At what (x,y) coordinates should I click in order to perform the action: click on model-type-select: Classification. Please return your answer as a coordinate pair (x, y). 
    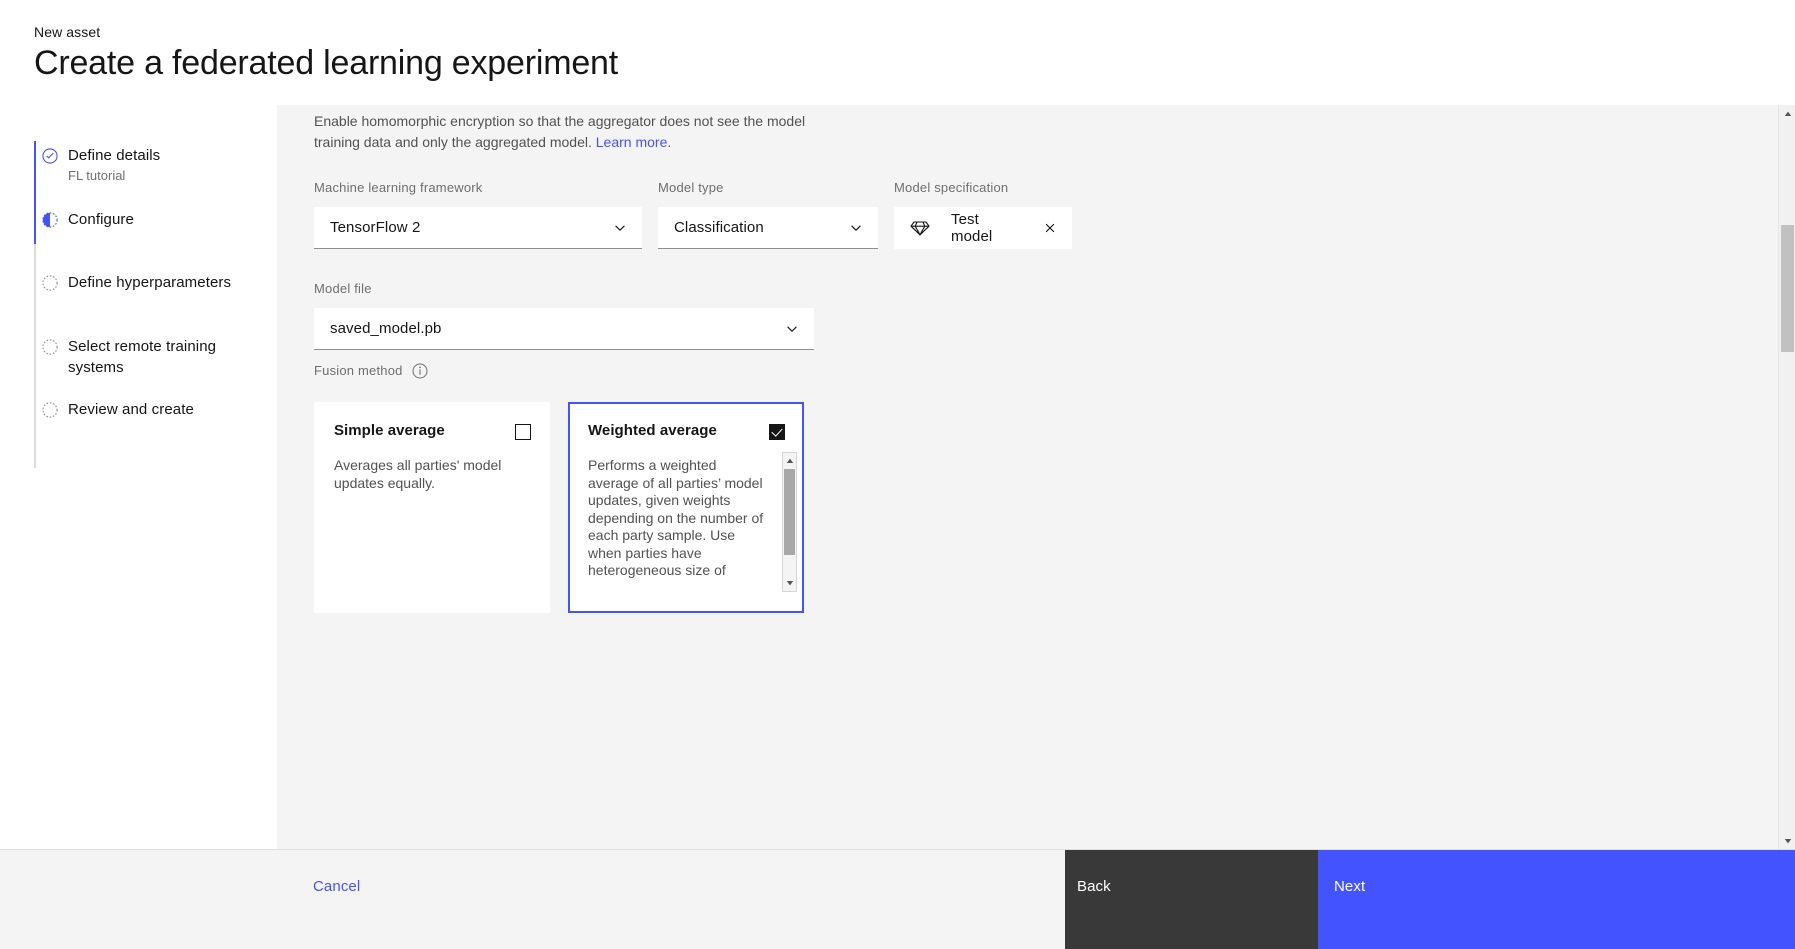
    Looking at the image, I should click on (768, 228).